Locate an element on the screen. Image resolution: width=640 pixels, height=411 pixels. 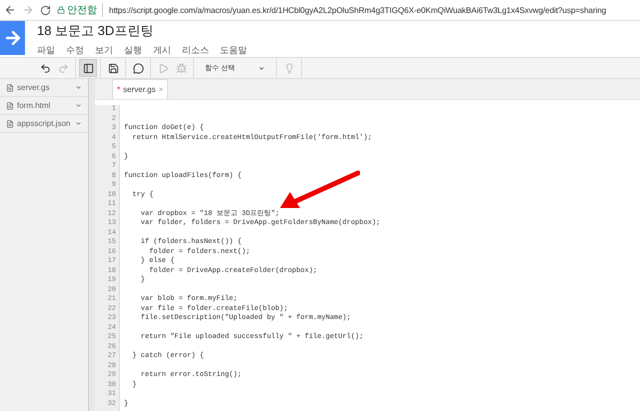
tab-label: server.gs is located at coordinates (139, 89).